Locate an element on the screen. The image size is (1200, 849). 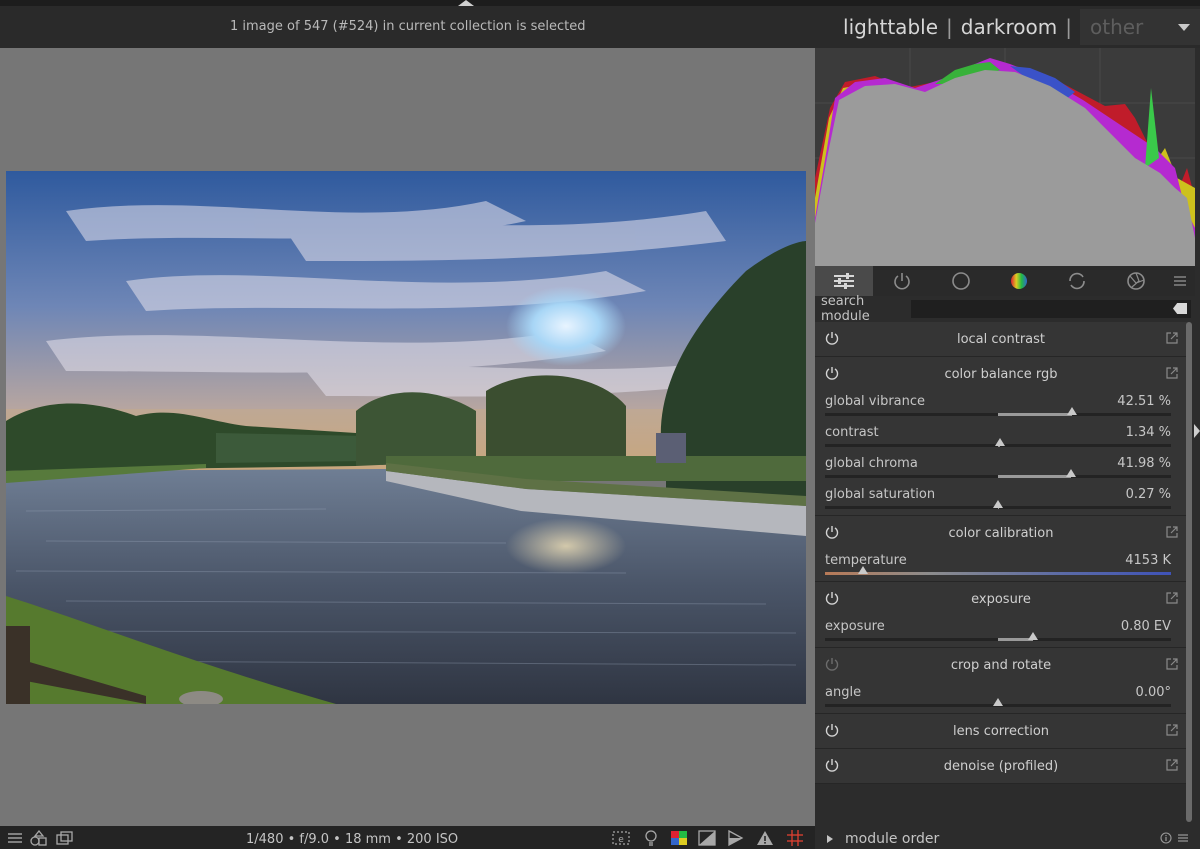
module-color-calibration: color calibration temperature 4153 K is located at coordinates (1001, 549).